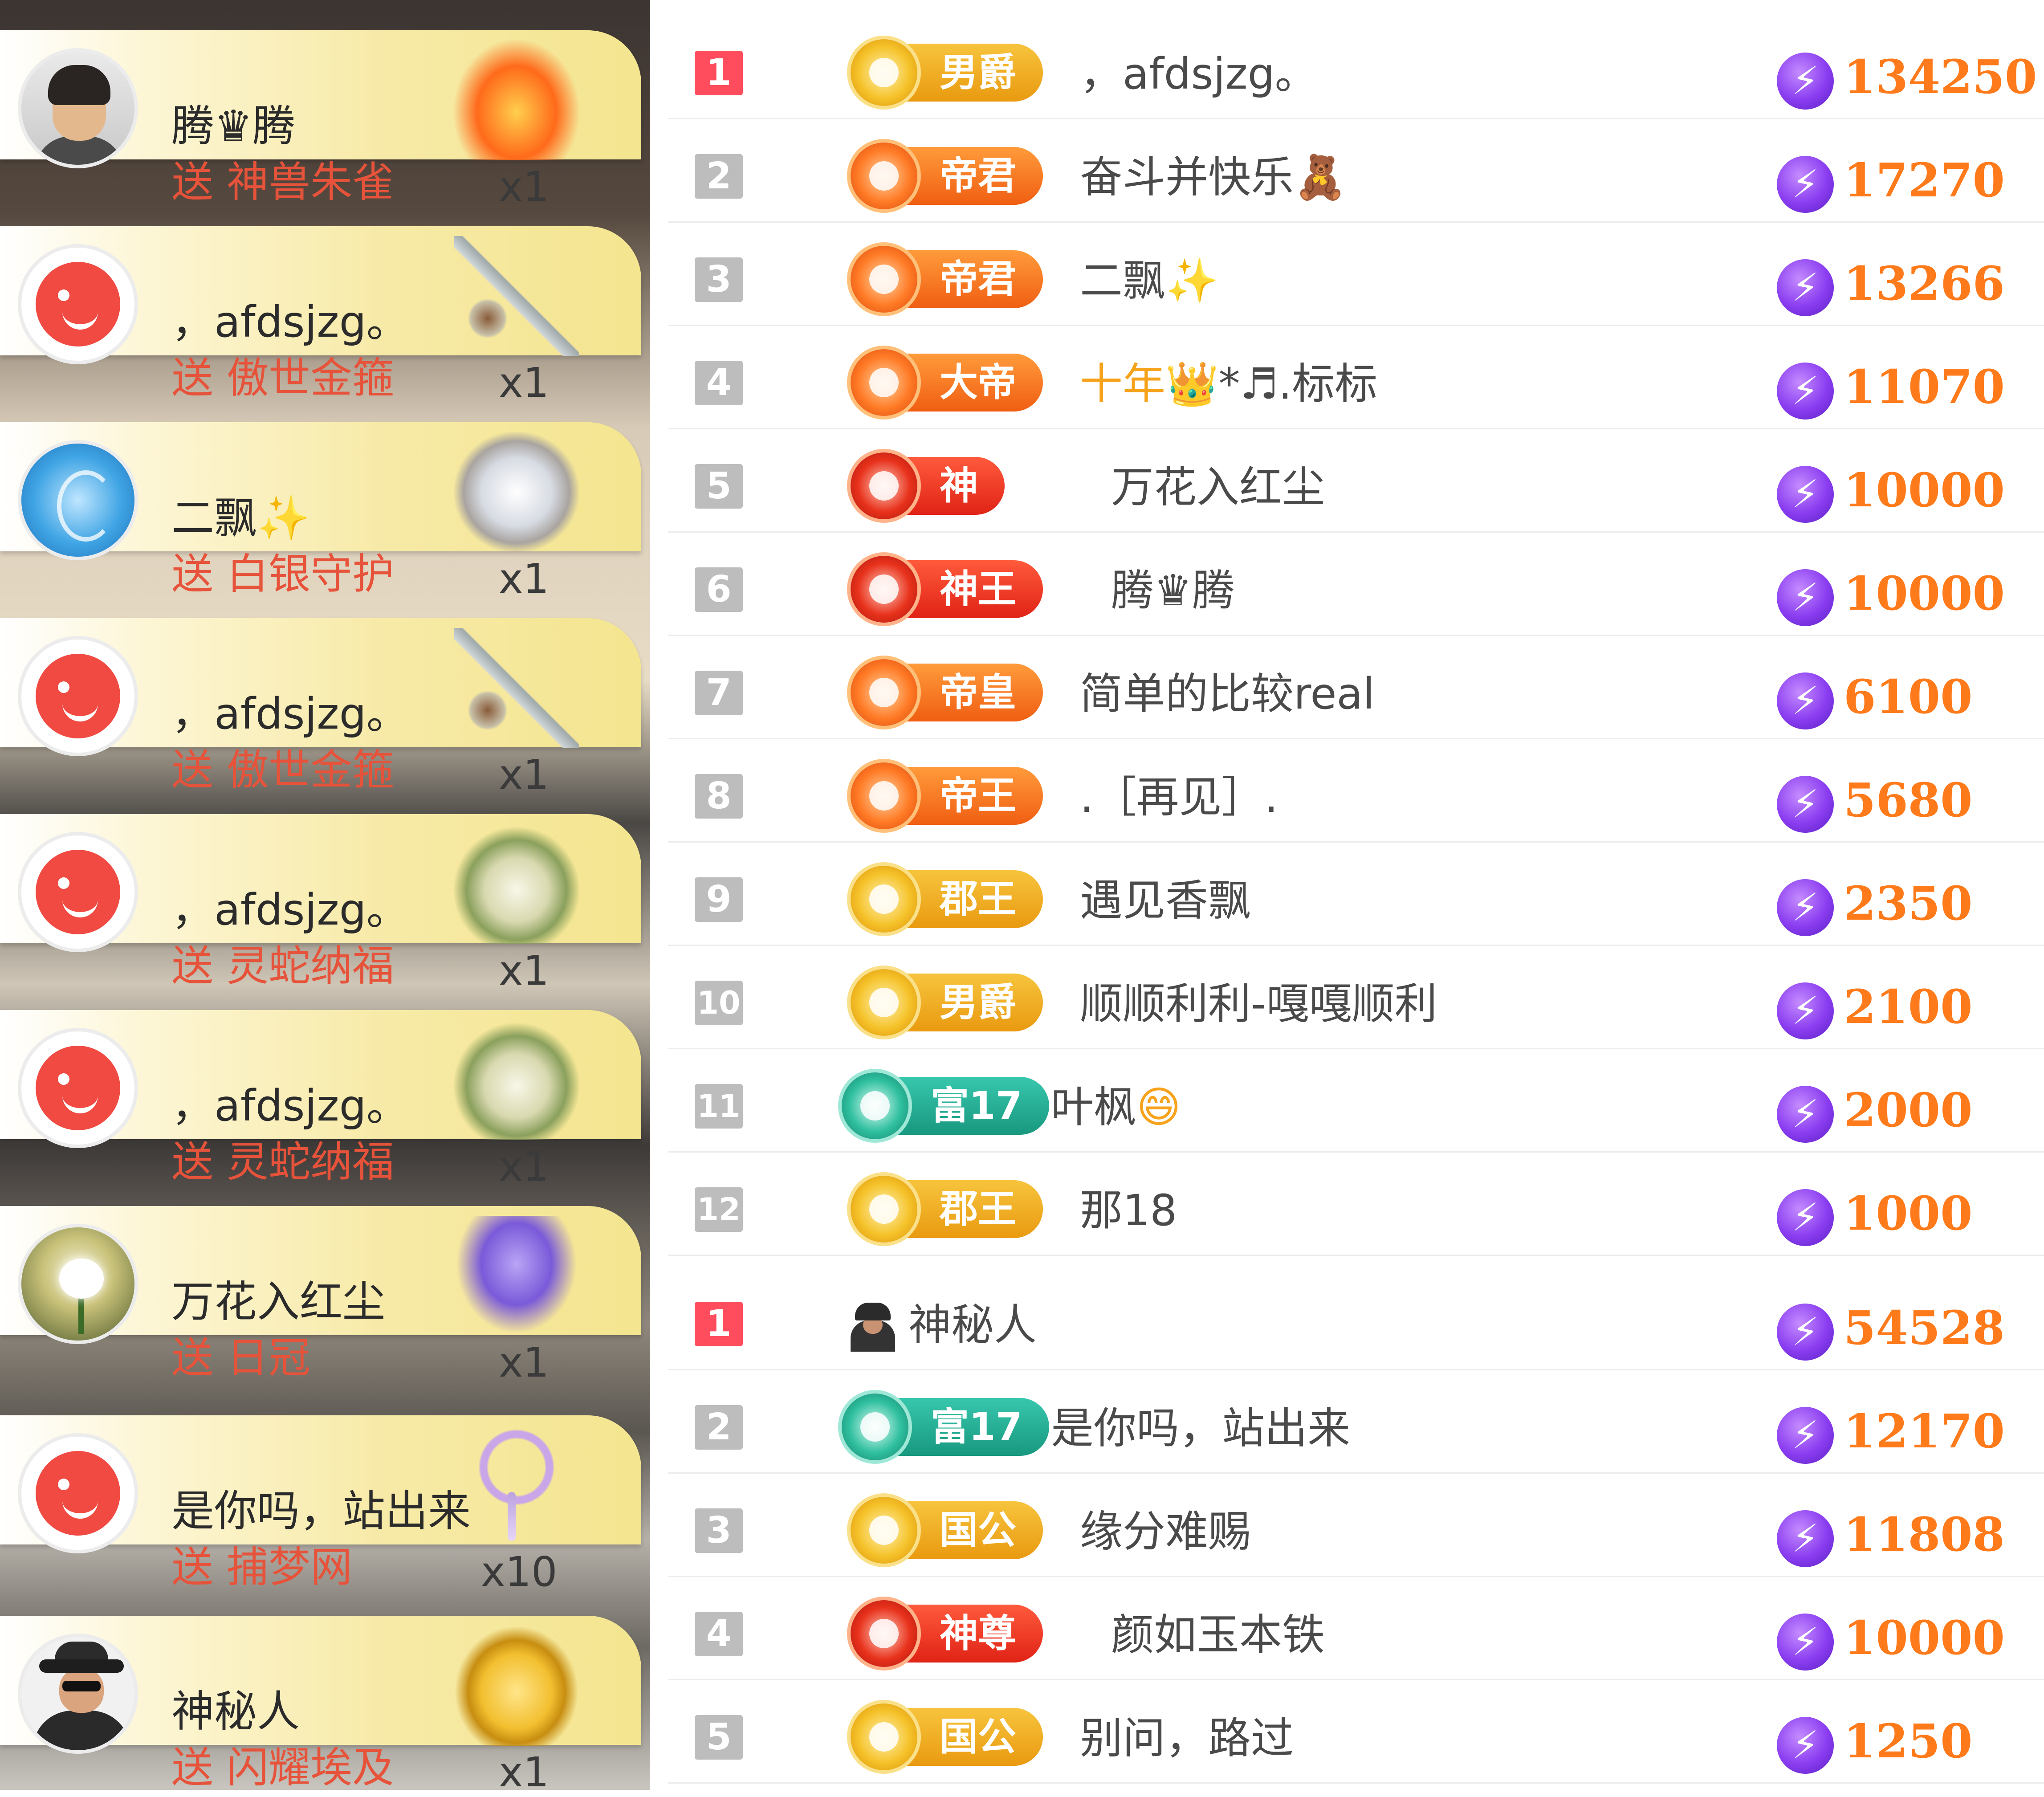  What do you see at coordinates (325, 117) in the screenshot?
I see `gift-card: 腾♛腾送神兽朱雀 x1` at bounding box center [325, 117].